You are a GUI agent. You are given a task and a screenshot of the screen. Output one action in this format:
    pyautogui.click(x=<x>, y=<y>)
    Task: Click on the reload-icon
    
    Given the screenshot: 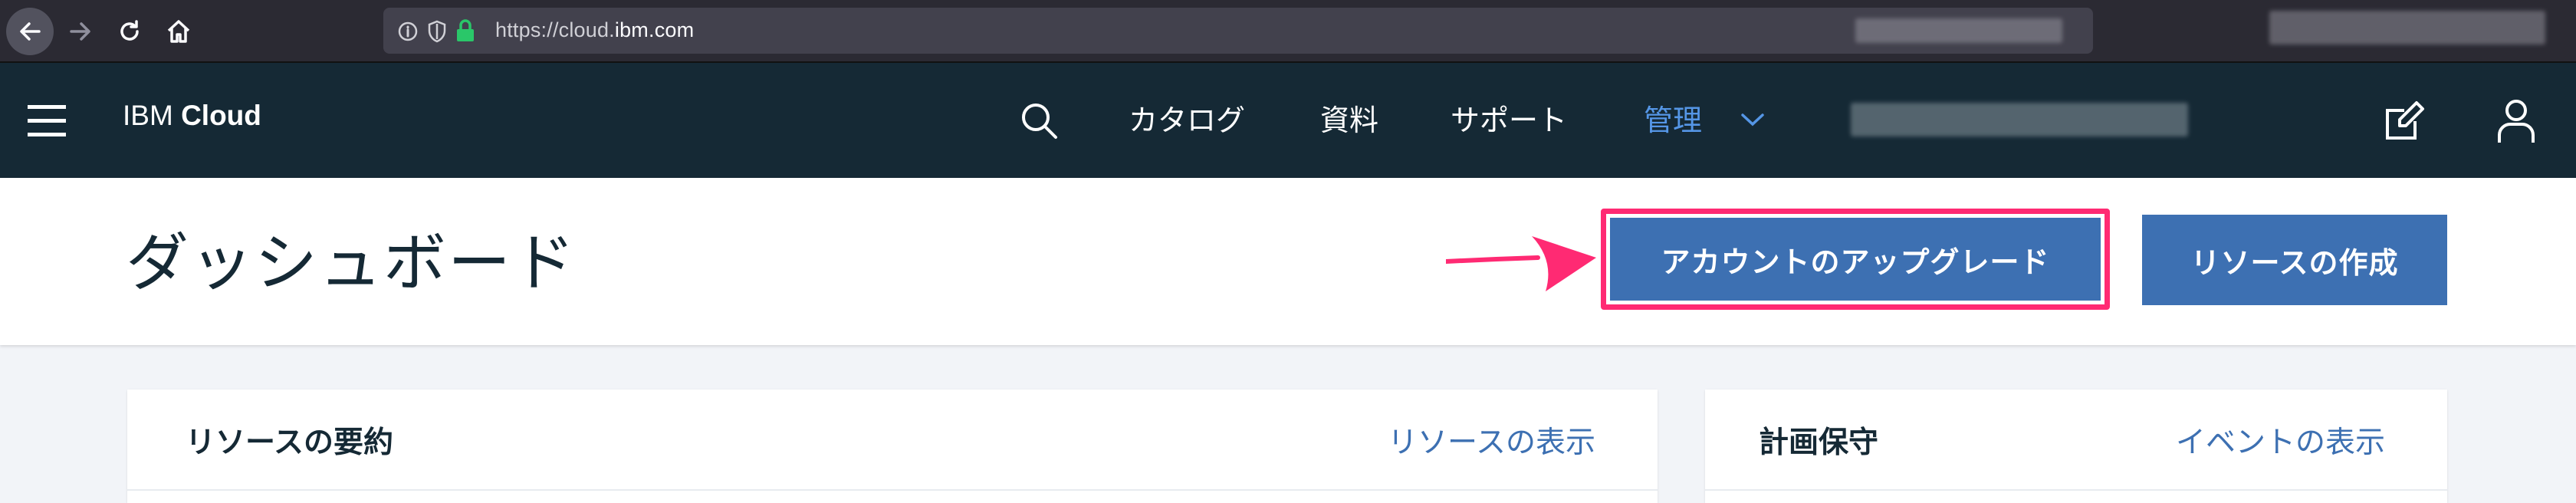 What is the action you would take?
    pyautogui.click(x=129, y=30)
    